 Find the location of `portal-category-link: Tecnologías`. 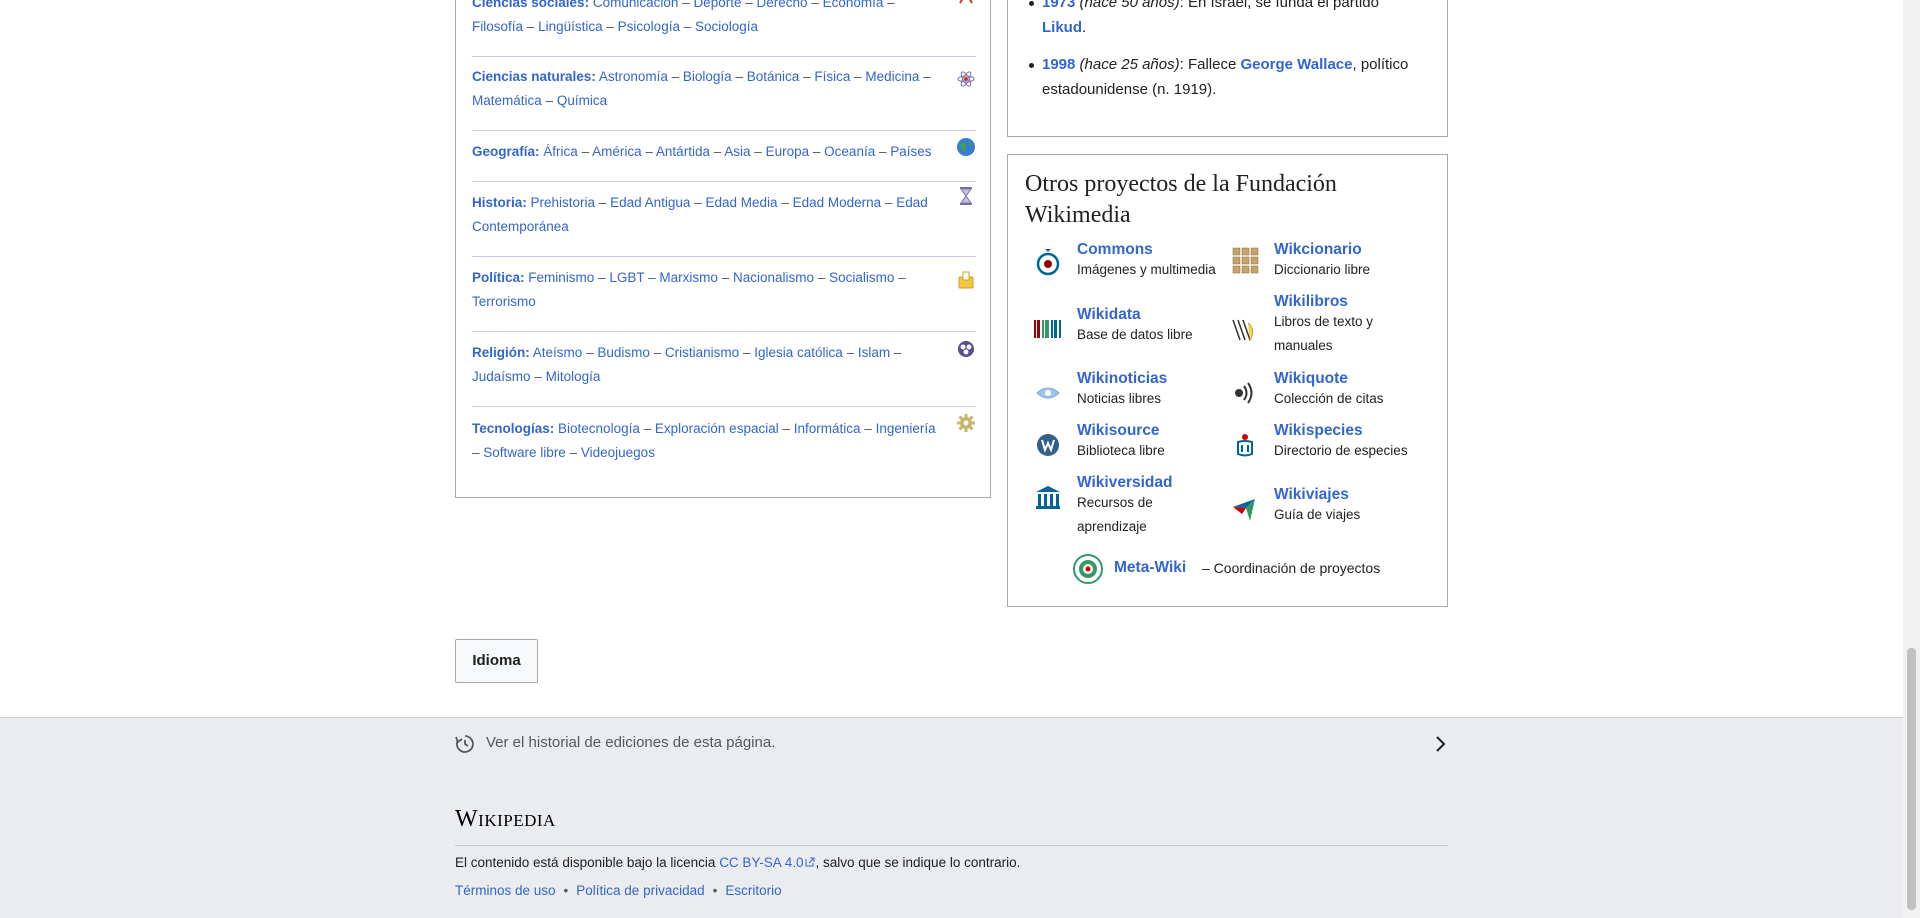

portal-category-link: Tecnologías is located at coordinates (511, 428).